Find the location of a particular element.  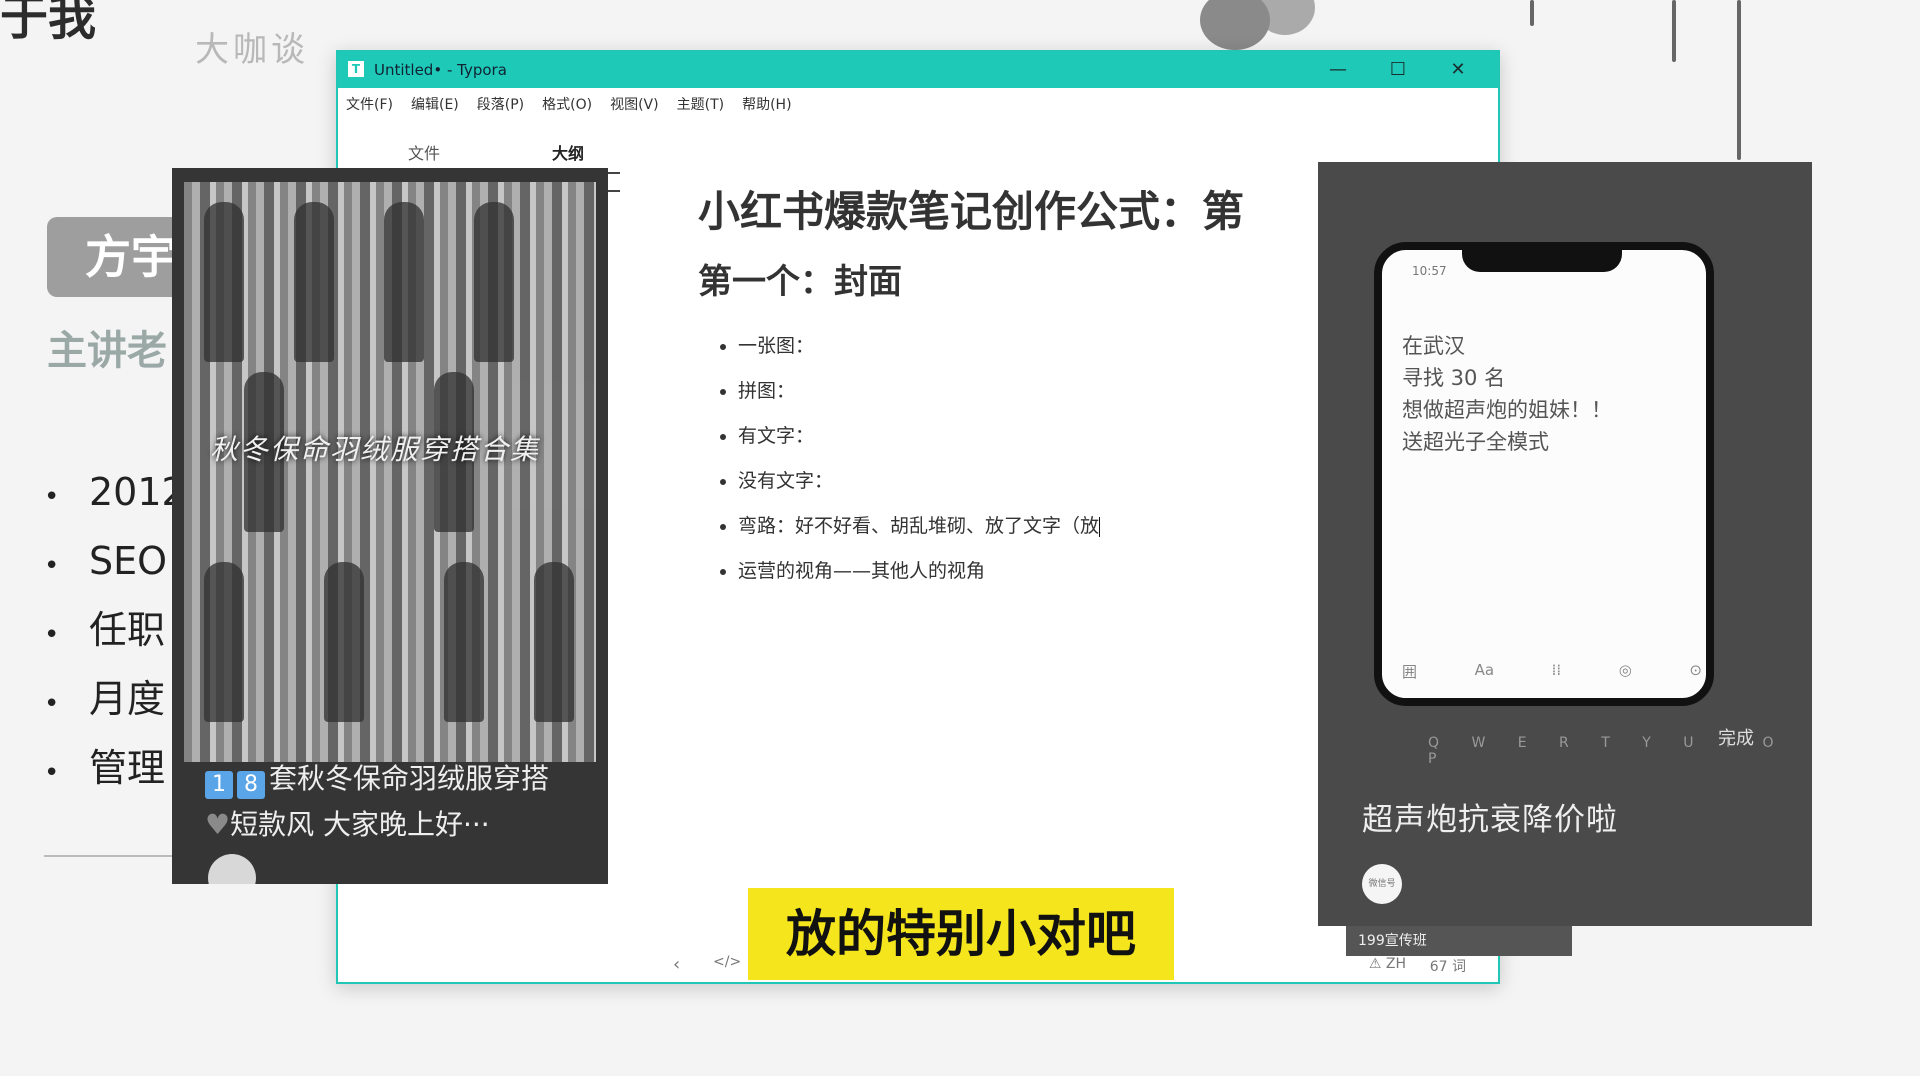

phone-note-line: 送超光子全模式 is located at coordinates (1475, 442).